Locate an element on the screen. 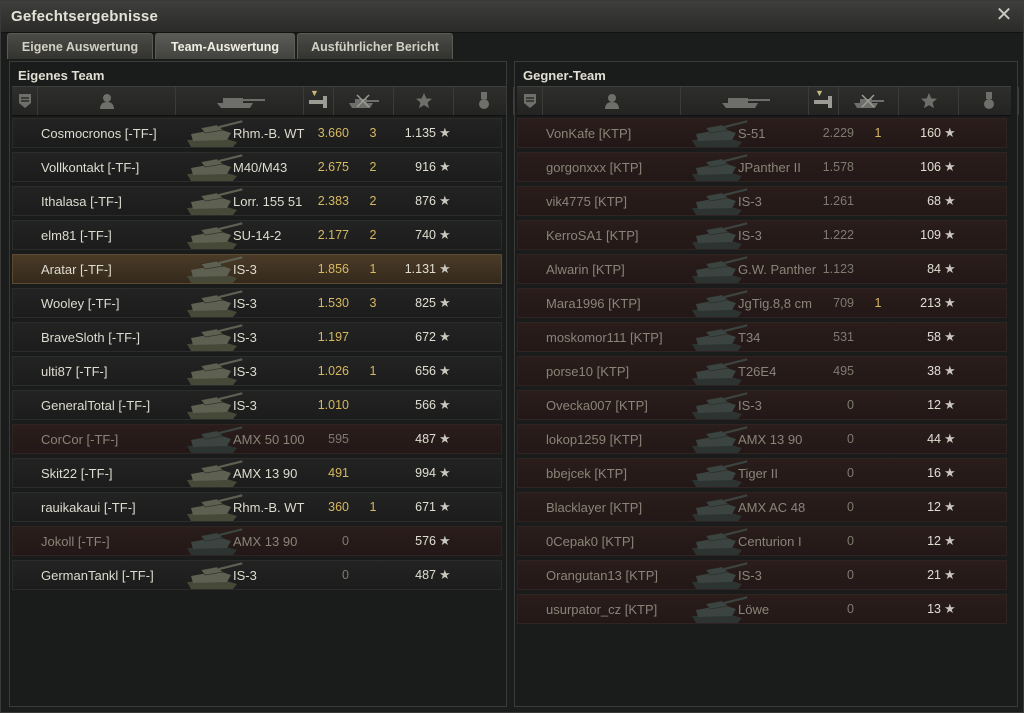 This screenshot has width=1024, height=713. enemy-header-xp-star-icon is located at coordinates (929, 101).